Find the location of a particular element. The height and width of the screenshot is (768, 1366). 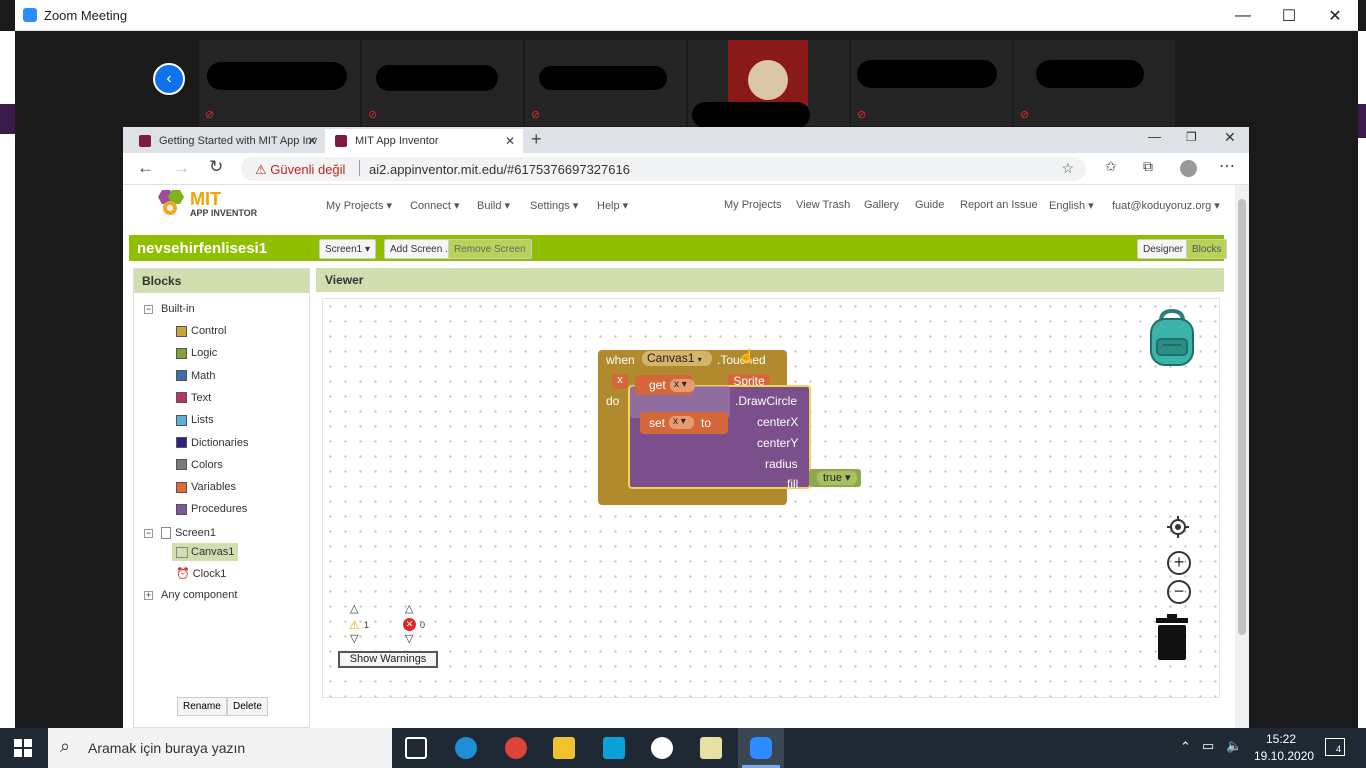

set-var-dropdown: x ▾ is located at coordinates (681, 422).